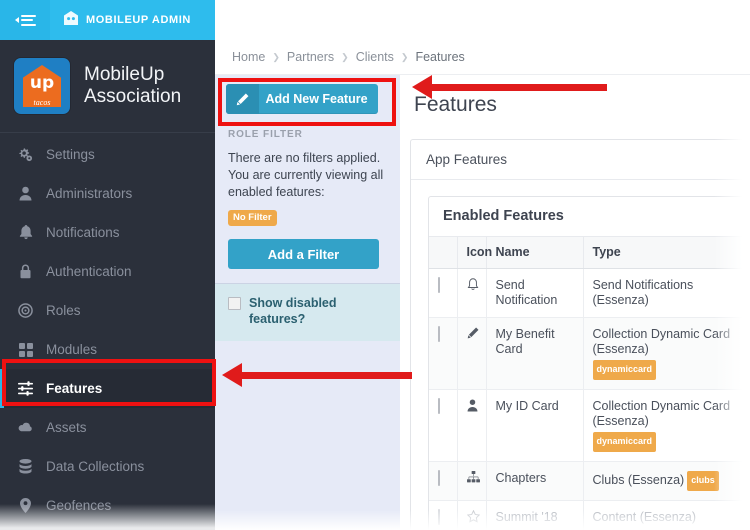 Image resolution: width=750 pixels, height=530 pixels. What do you see at coordinates (440, 57) in the screenshot?
I see `breadcrumb-item-features: Features` at bounding box center [440, 57].